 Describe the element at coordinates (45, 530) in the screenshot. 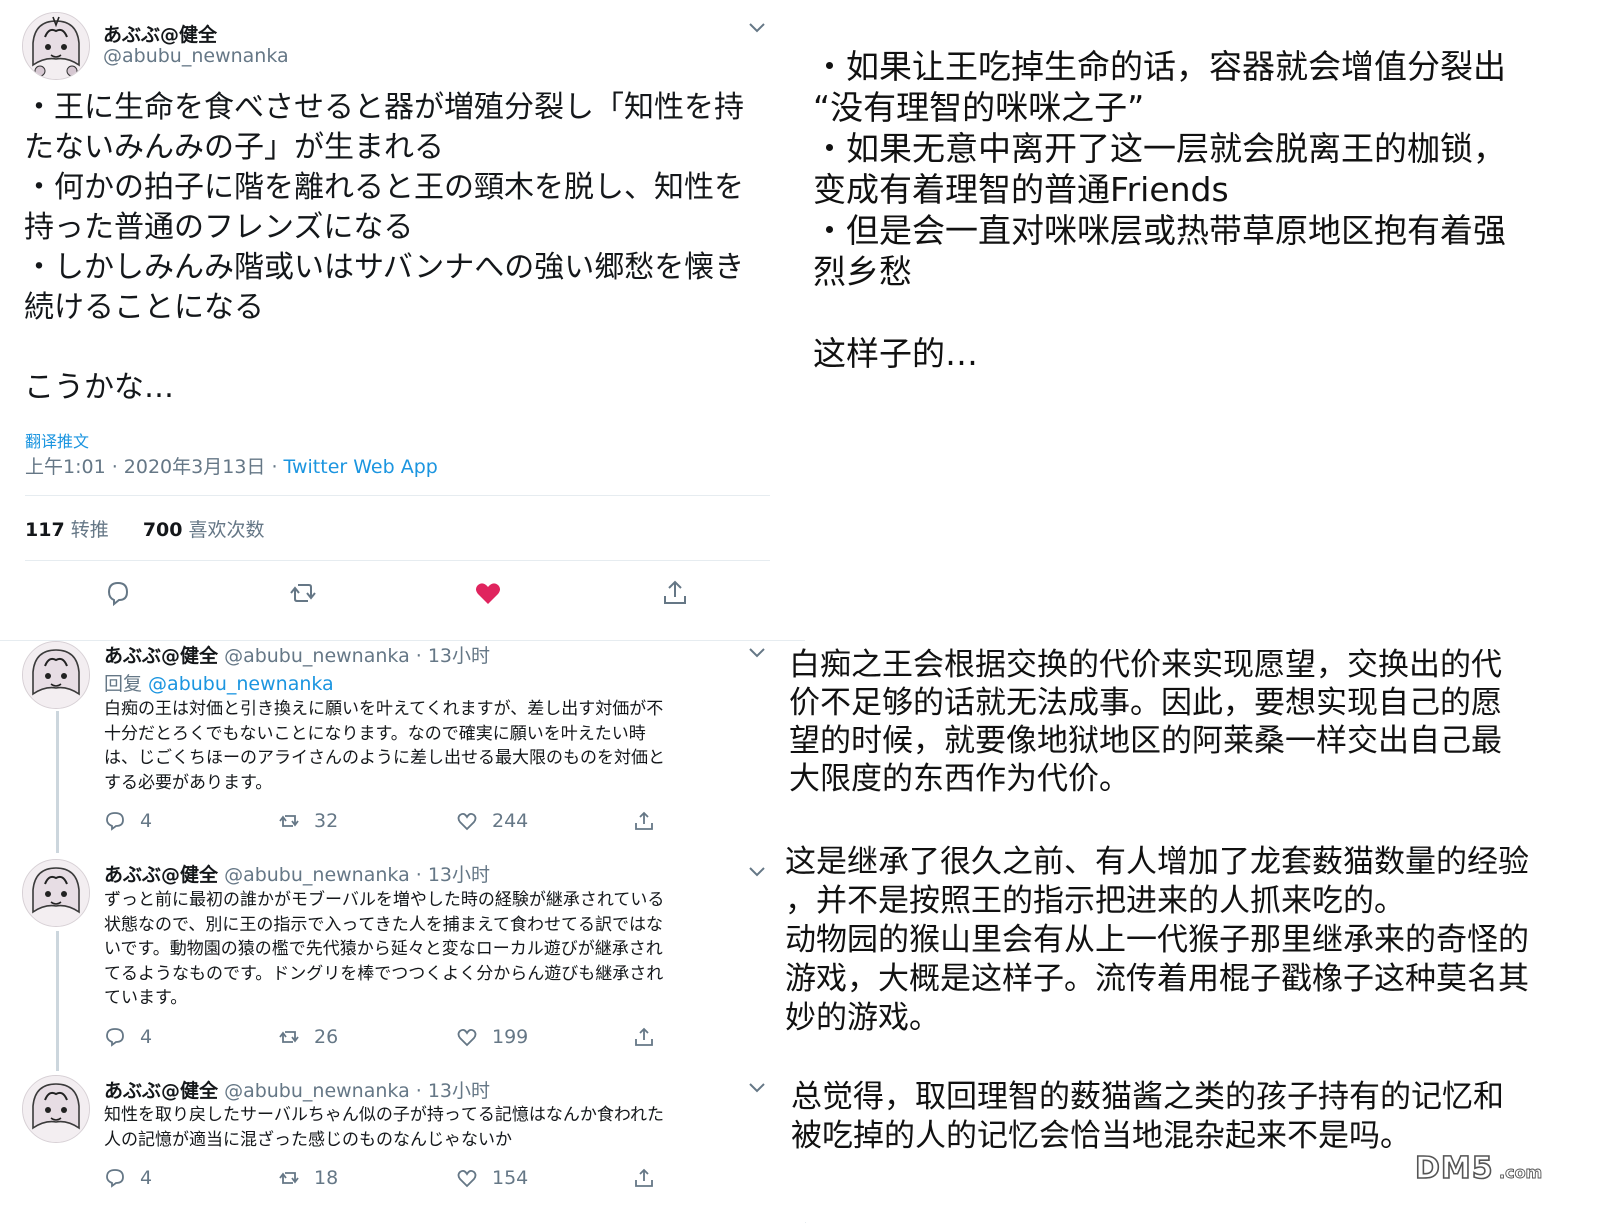

I see `retweet-count: 117` at that location.